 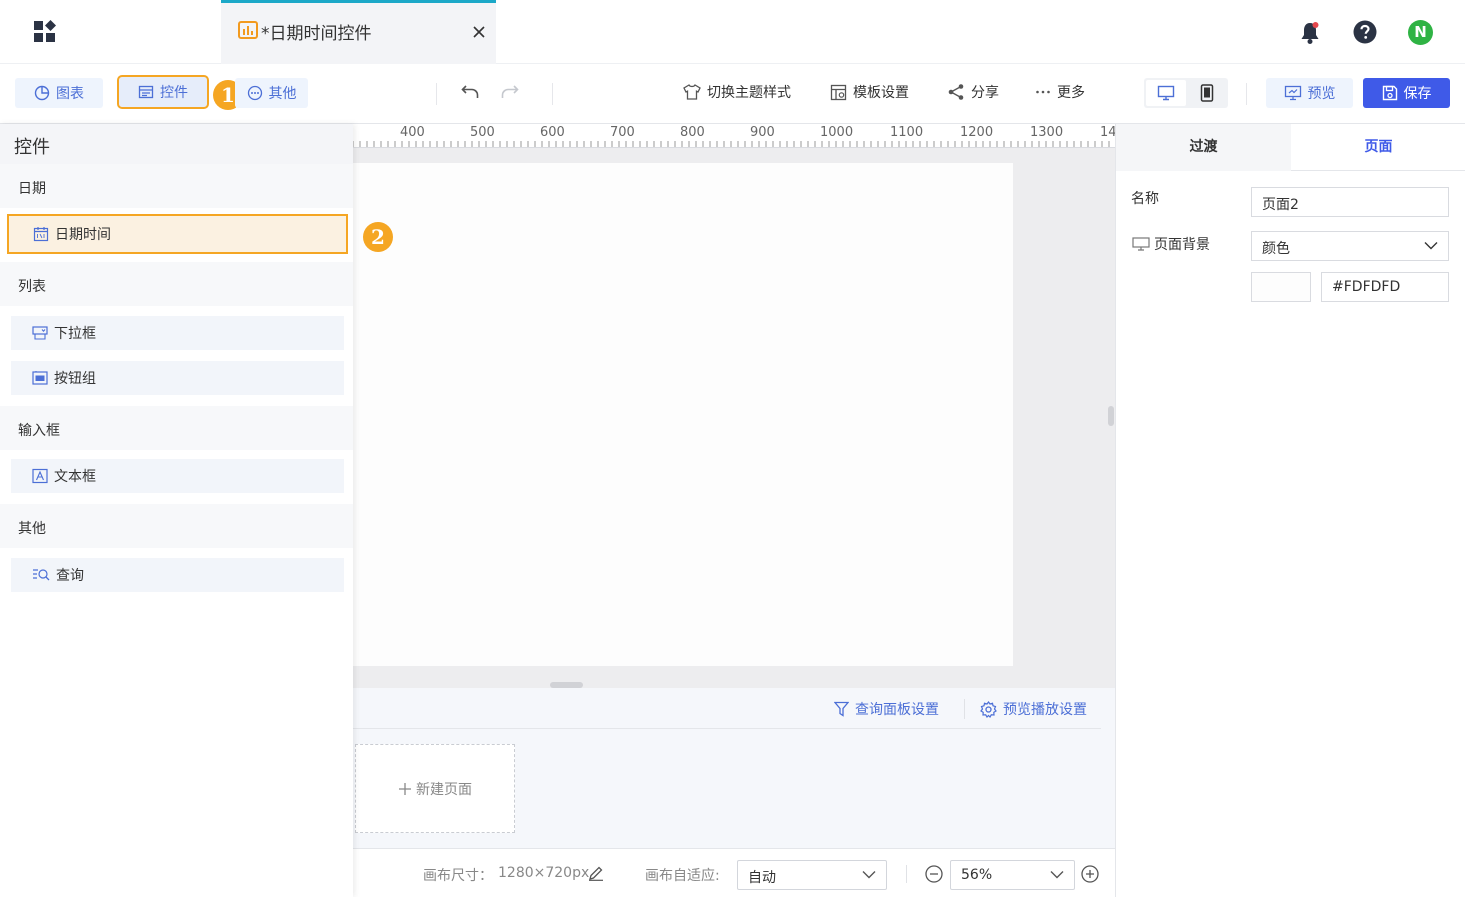 What do you see at coordinates (1420, 32) in the screenshot?
I see `user-avatar: N` at bounding box center [1420, 32].